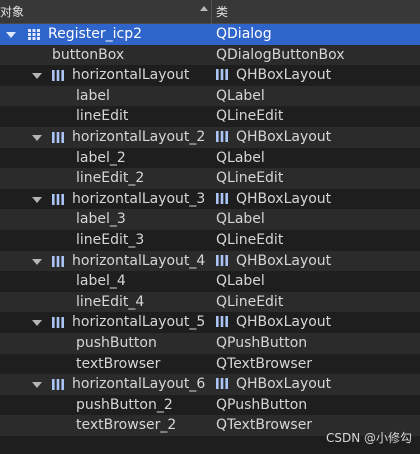  I want to click on object-name: pushButton_2, so click(124, 404).